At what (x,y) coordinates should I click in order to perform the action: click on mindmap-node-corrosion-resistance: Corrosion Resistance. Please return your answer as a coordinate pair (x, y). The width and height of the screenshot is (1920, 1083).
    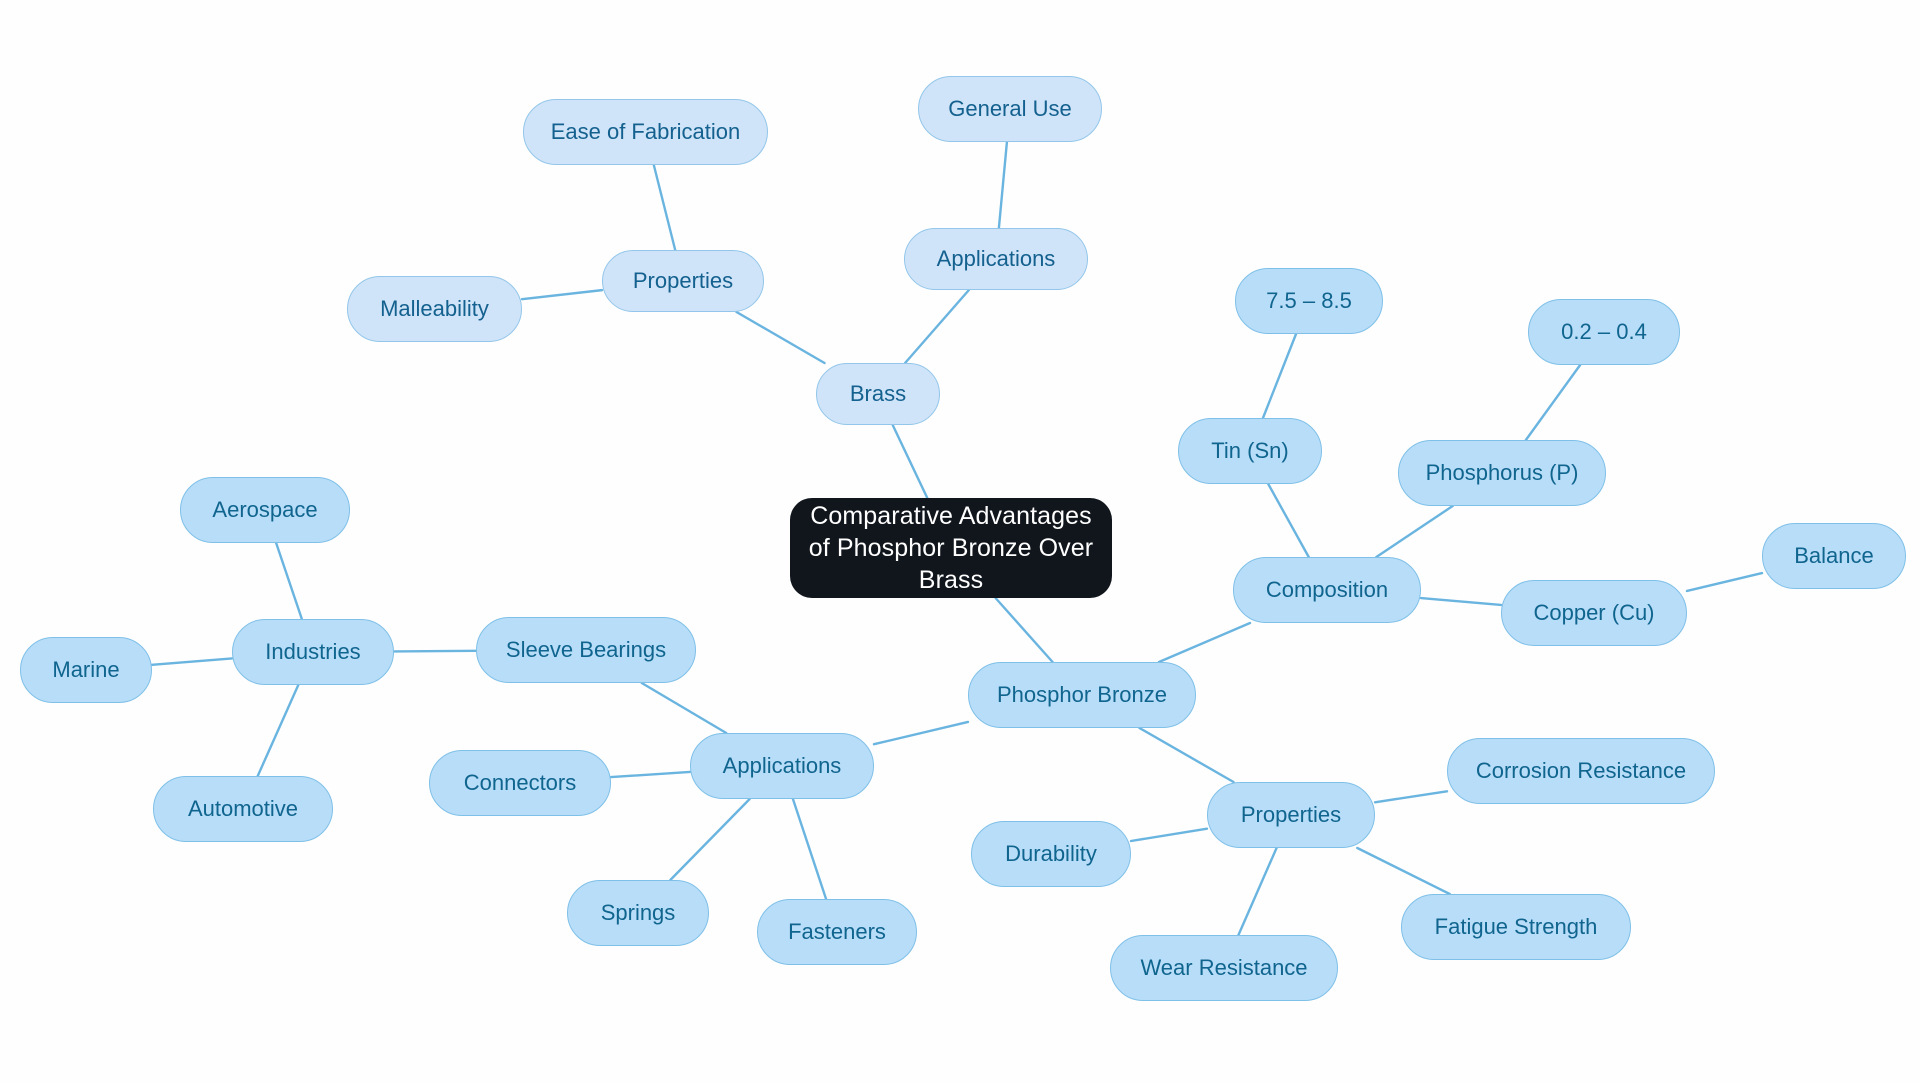
    Looking at the image, I should click on (1581, 771).